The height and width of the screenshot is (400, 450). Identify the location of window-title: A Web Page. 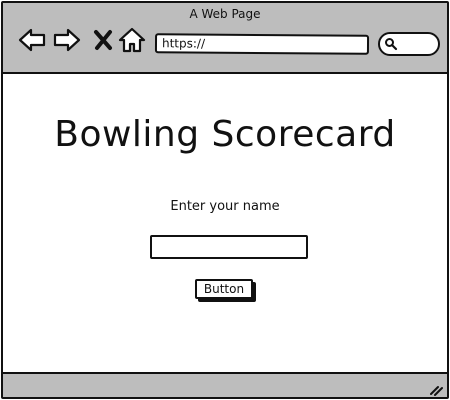
(225, 14).